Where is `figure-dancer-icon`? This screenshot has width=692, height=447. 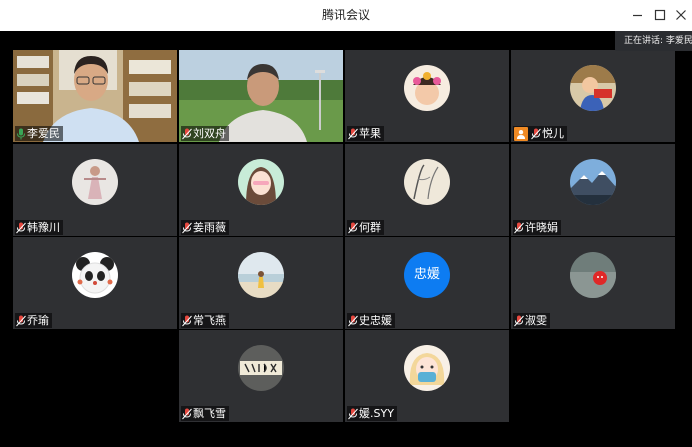
figure-dancer-icon is located at coordinates (95, 182).